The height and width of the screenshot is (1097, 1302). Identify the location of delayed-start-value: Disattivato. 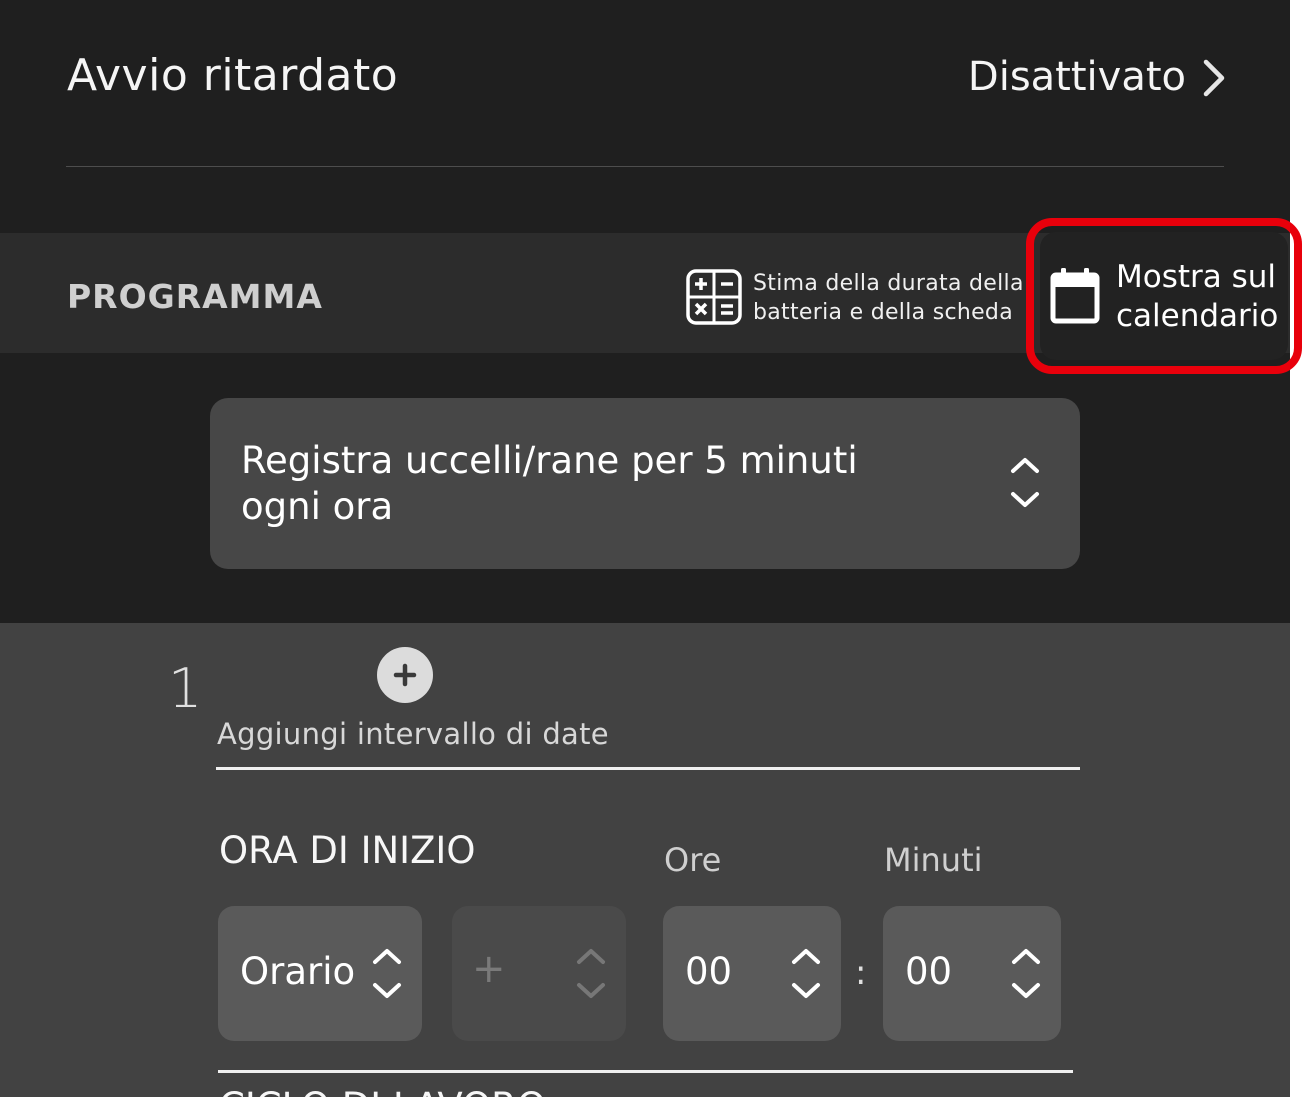
(1077, 77).